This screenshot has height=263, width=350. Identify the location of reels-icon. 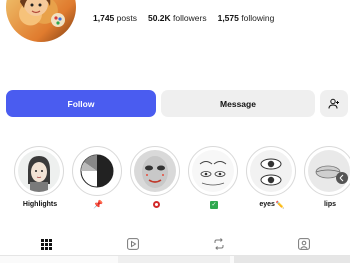
(133, 244).